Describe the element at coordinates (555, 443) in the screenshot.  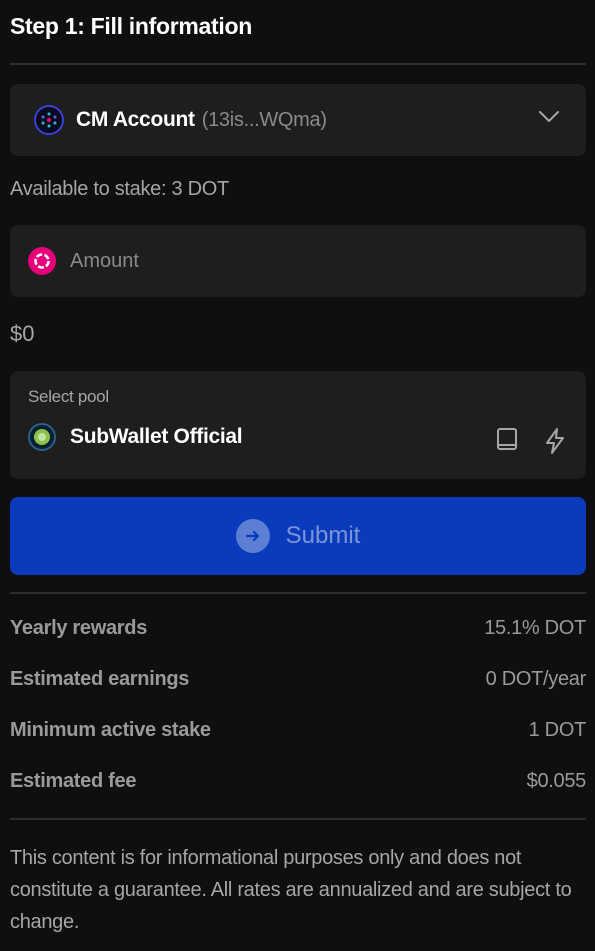
I see `lightning-icon` at that location.